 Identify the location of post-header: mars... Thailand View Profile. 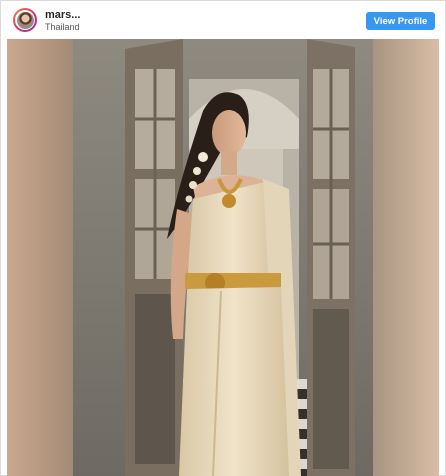
(223, 20).